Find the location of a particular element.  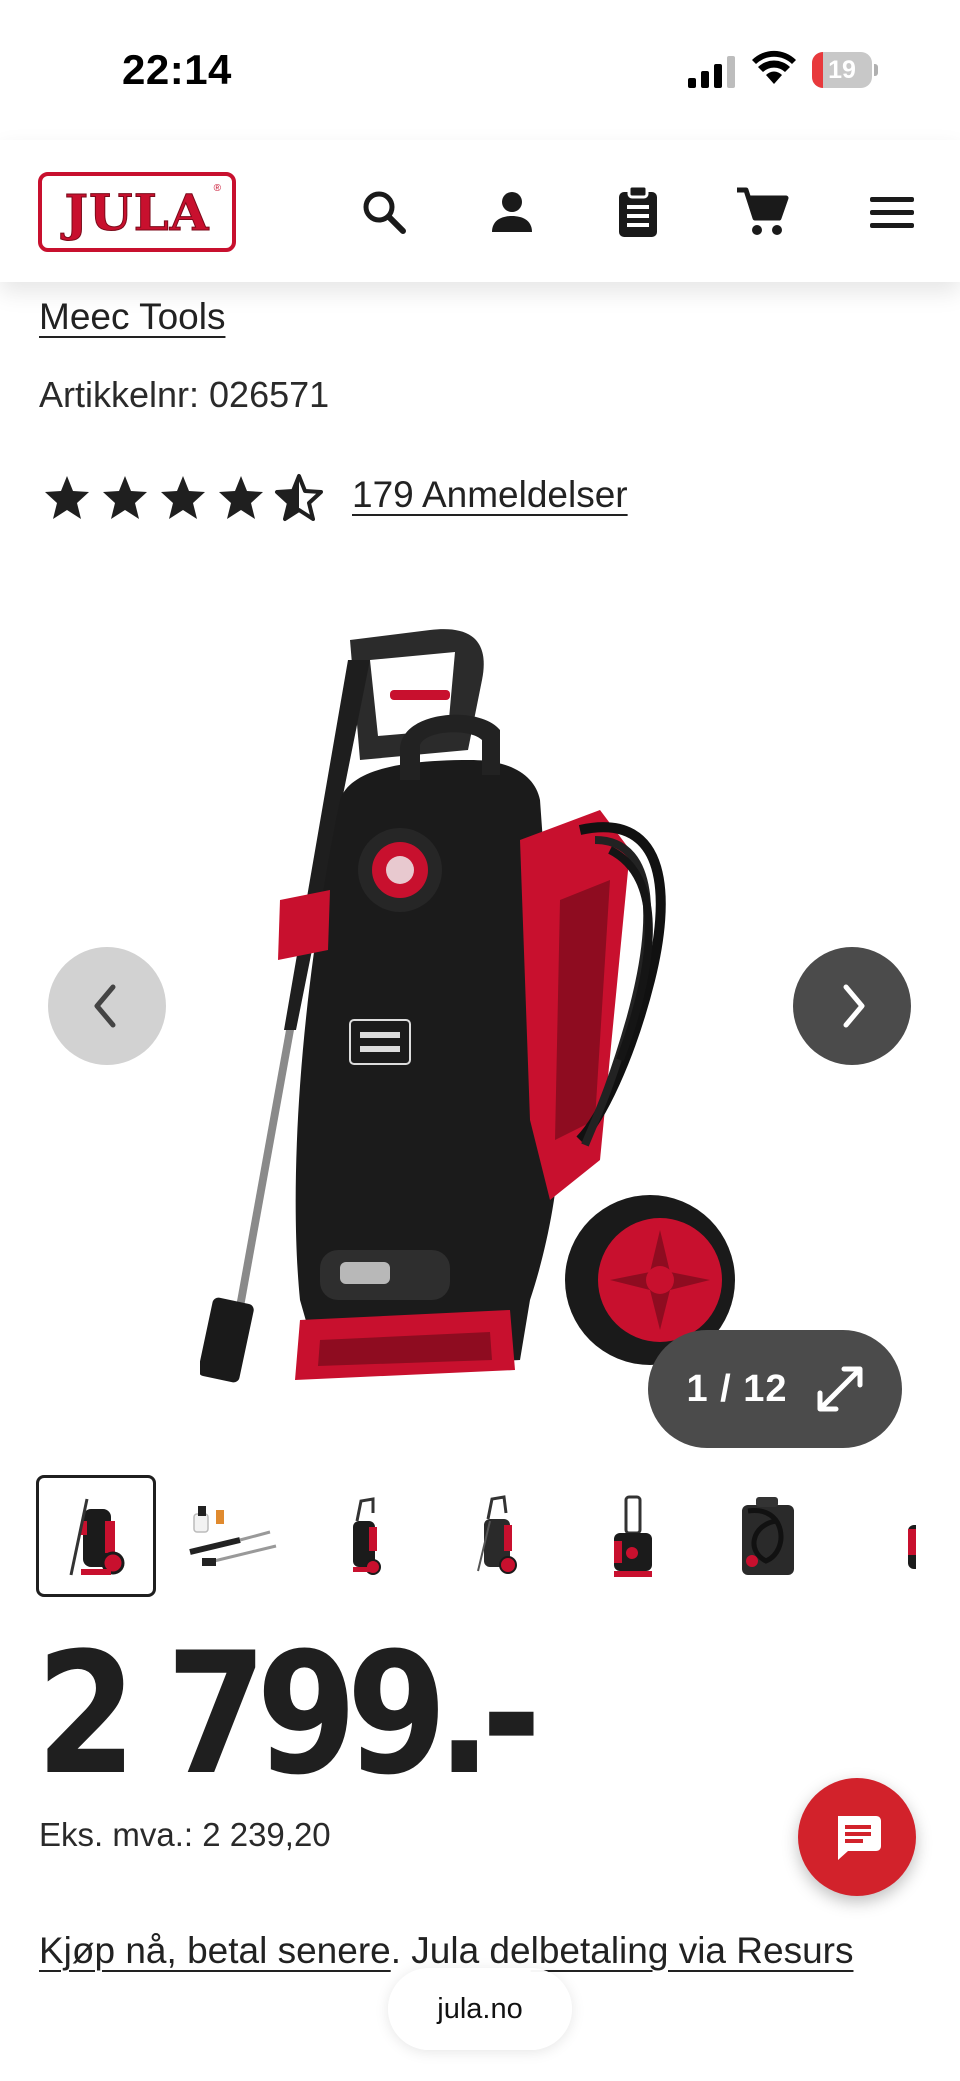

search-icon is located at coordinates (384, 212).